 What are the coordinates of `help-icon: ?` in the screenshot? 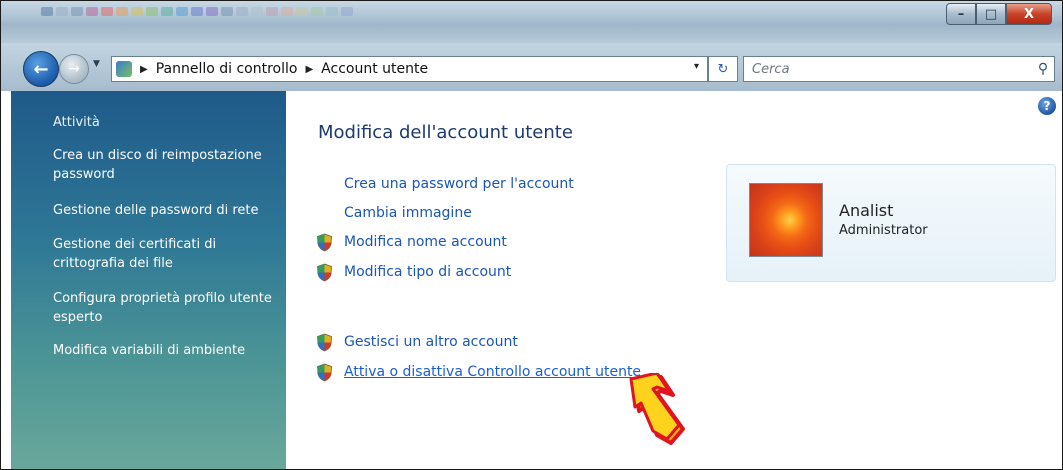 It's located at (1047, 106).